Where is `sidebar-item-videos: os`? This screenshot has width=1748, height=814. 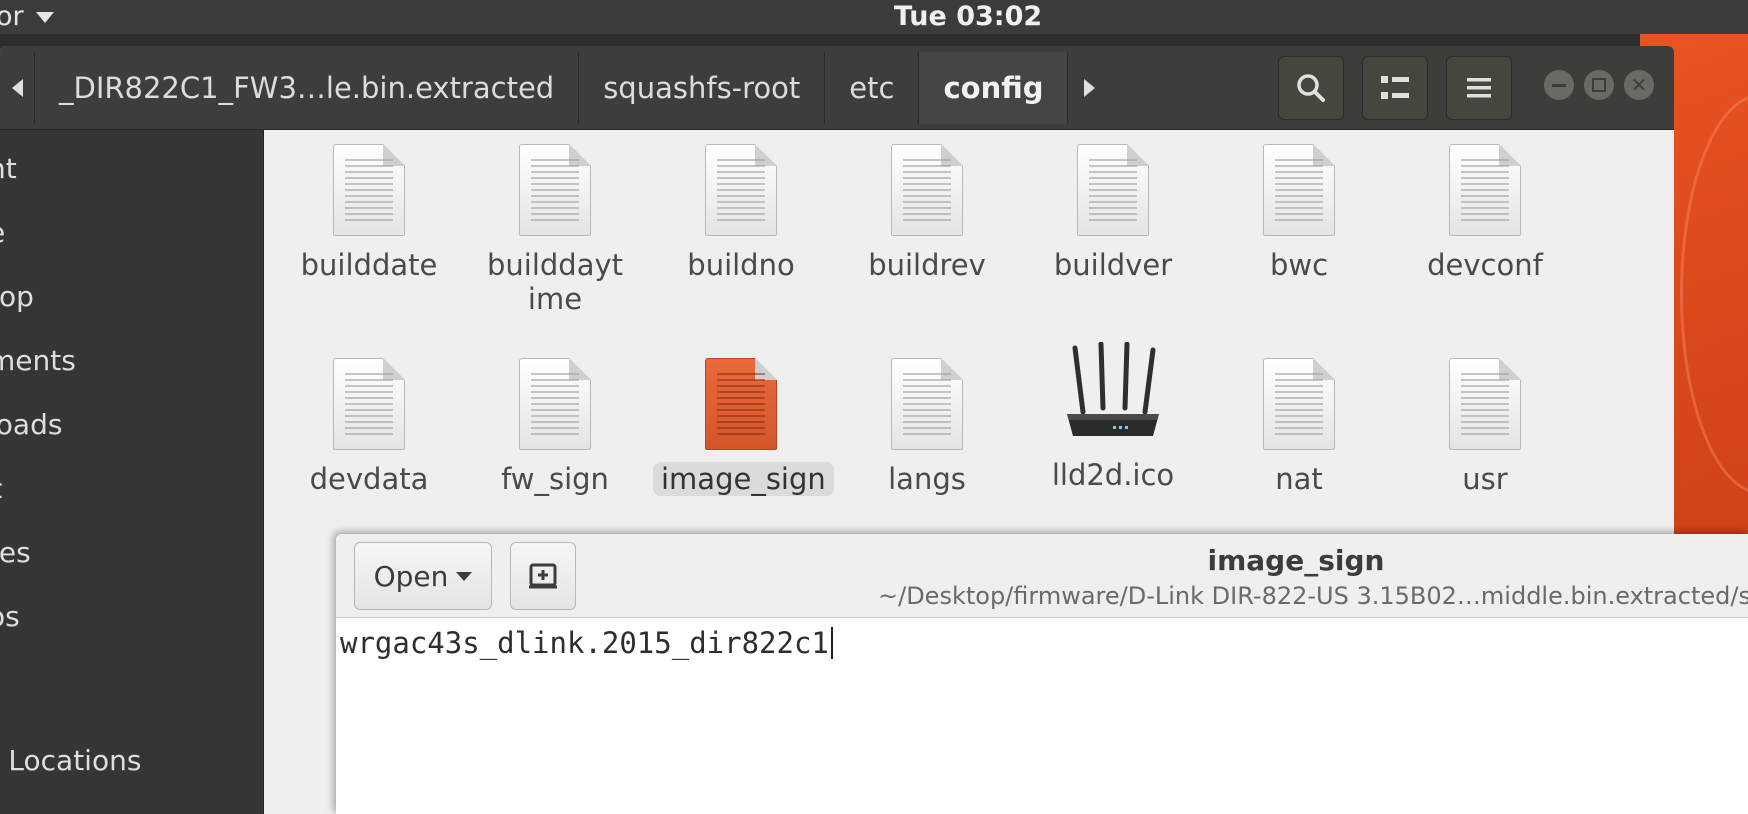
sidebar-item-videos: os is located at coordinates (10, 616).